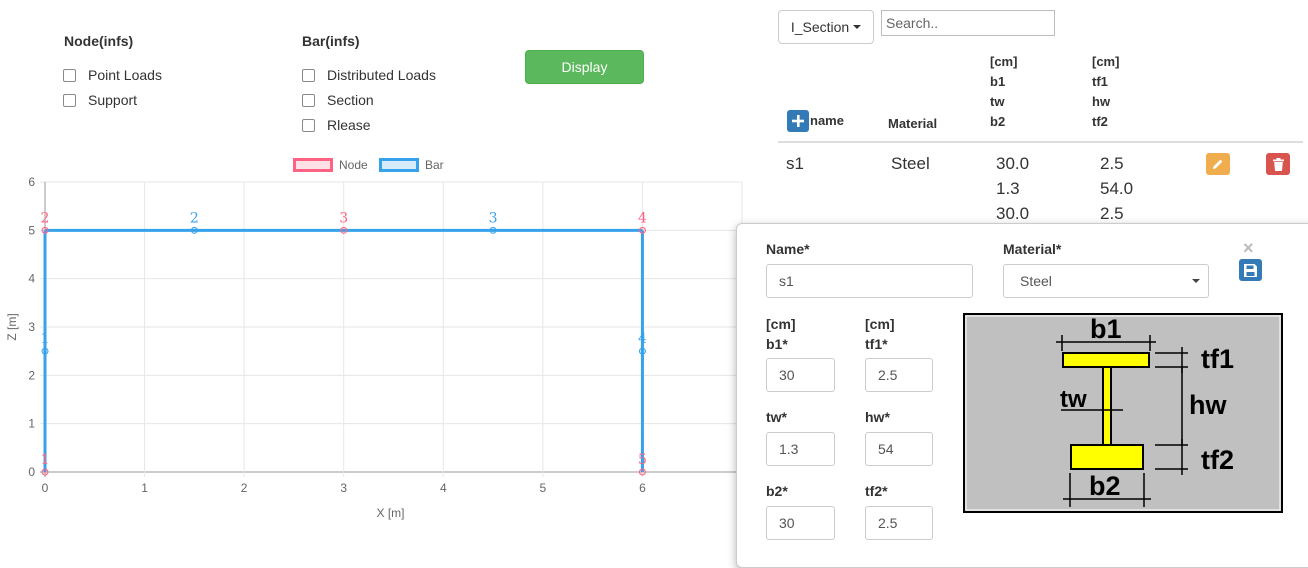 The height and width of the screenshot is (568, 1308). What do you see at coordinates (45, 218) in the screenshot?
I see `node-label: 2` at bounding box center [45, 218].